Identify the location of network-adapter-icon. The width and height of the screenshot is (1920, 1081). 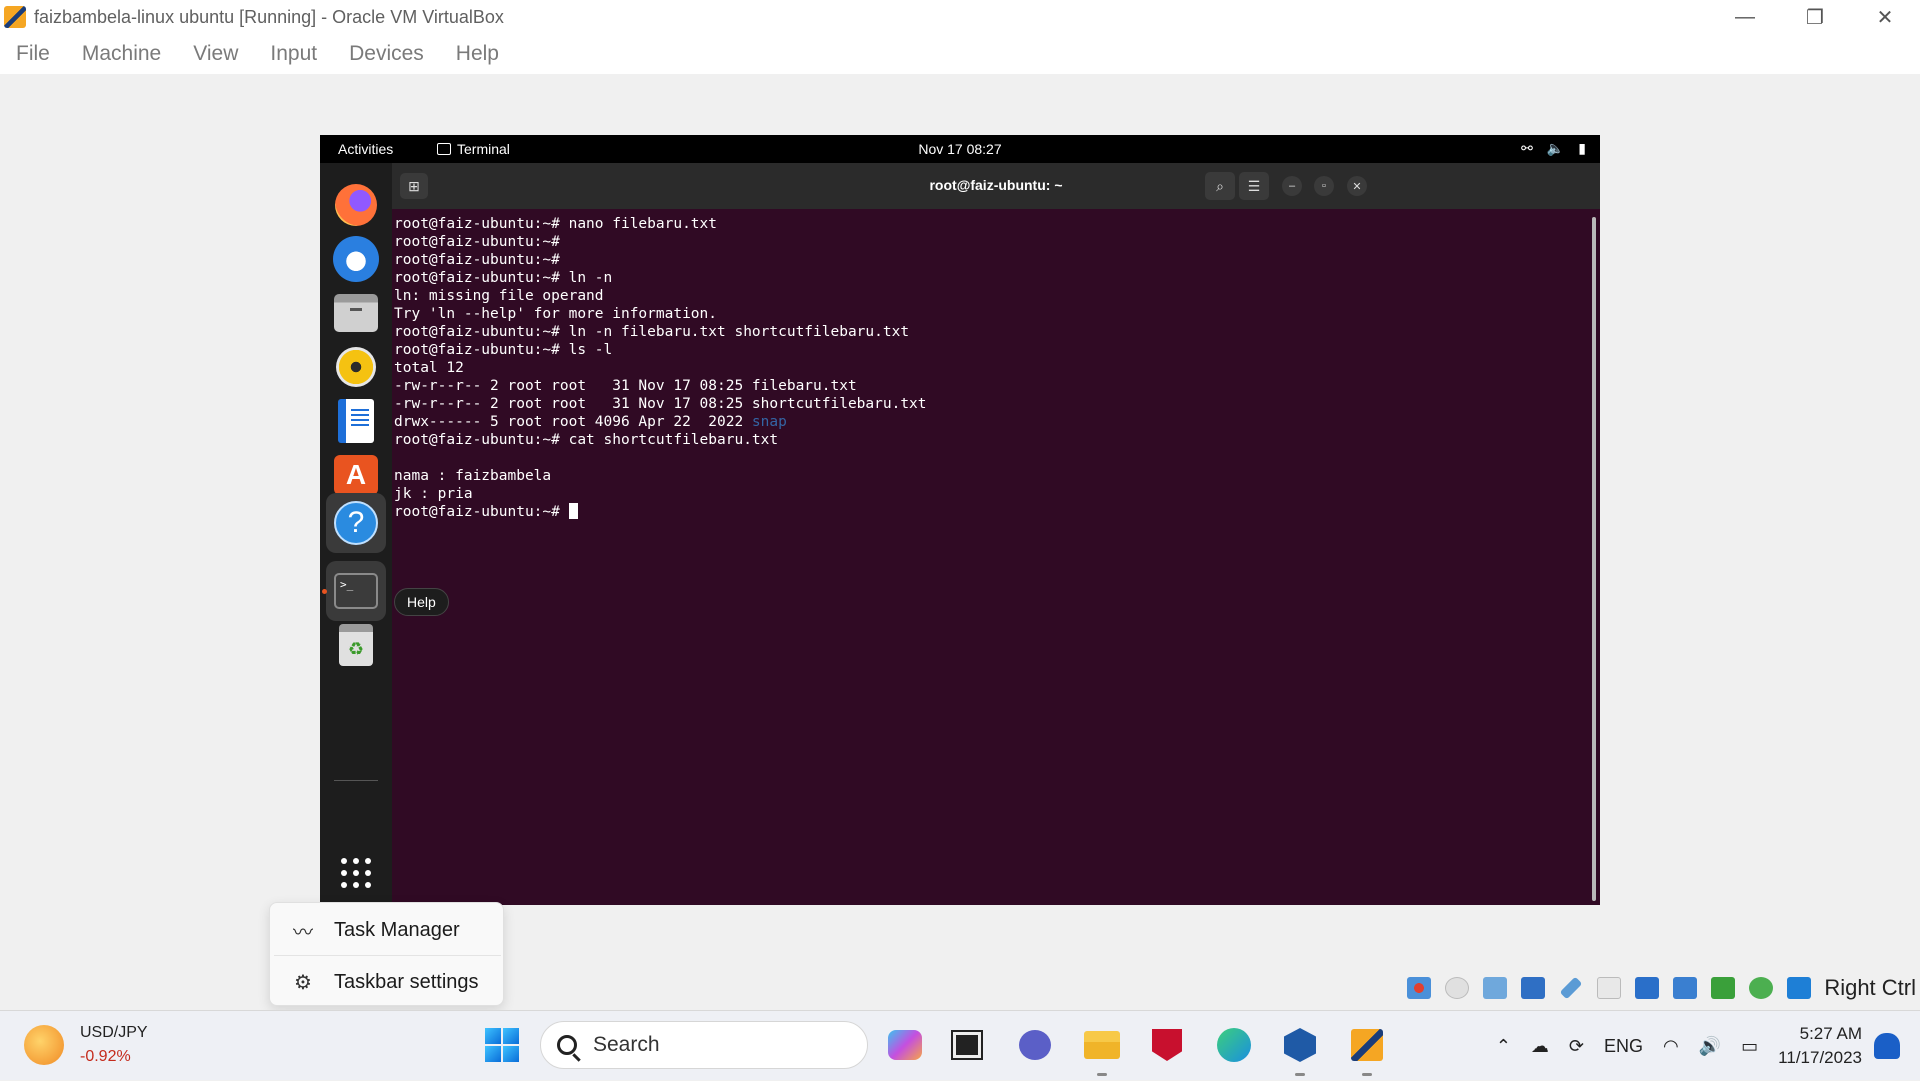
(1533, 988).